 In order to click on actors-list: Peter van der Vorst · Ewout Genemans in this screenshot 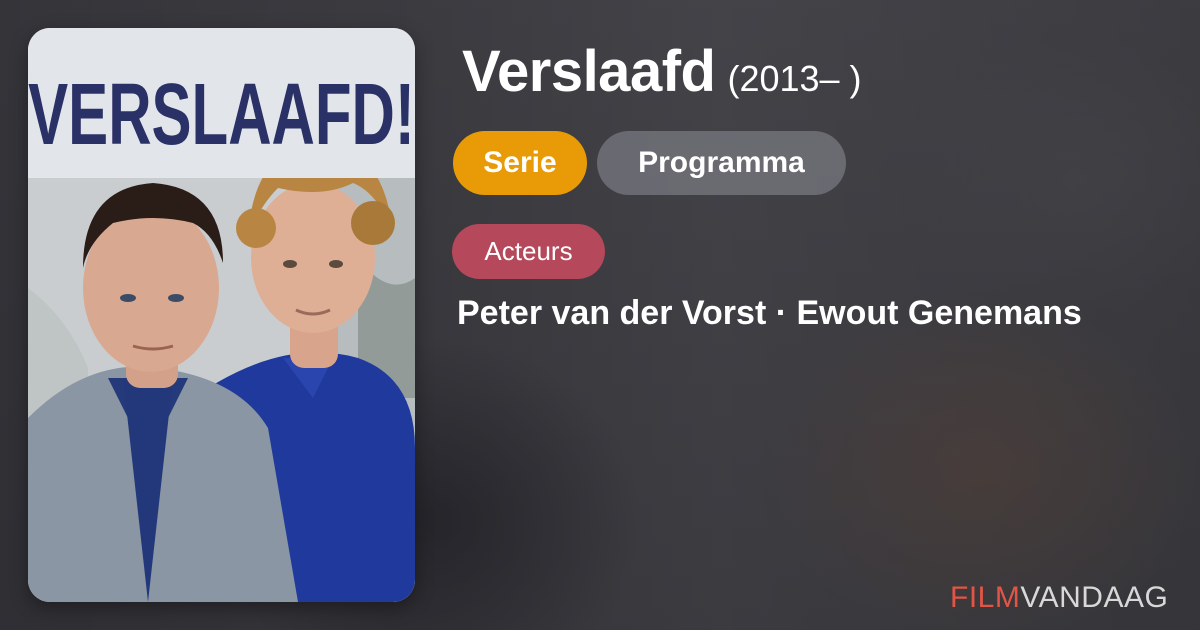, I will do `click(769, 313)`.